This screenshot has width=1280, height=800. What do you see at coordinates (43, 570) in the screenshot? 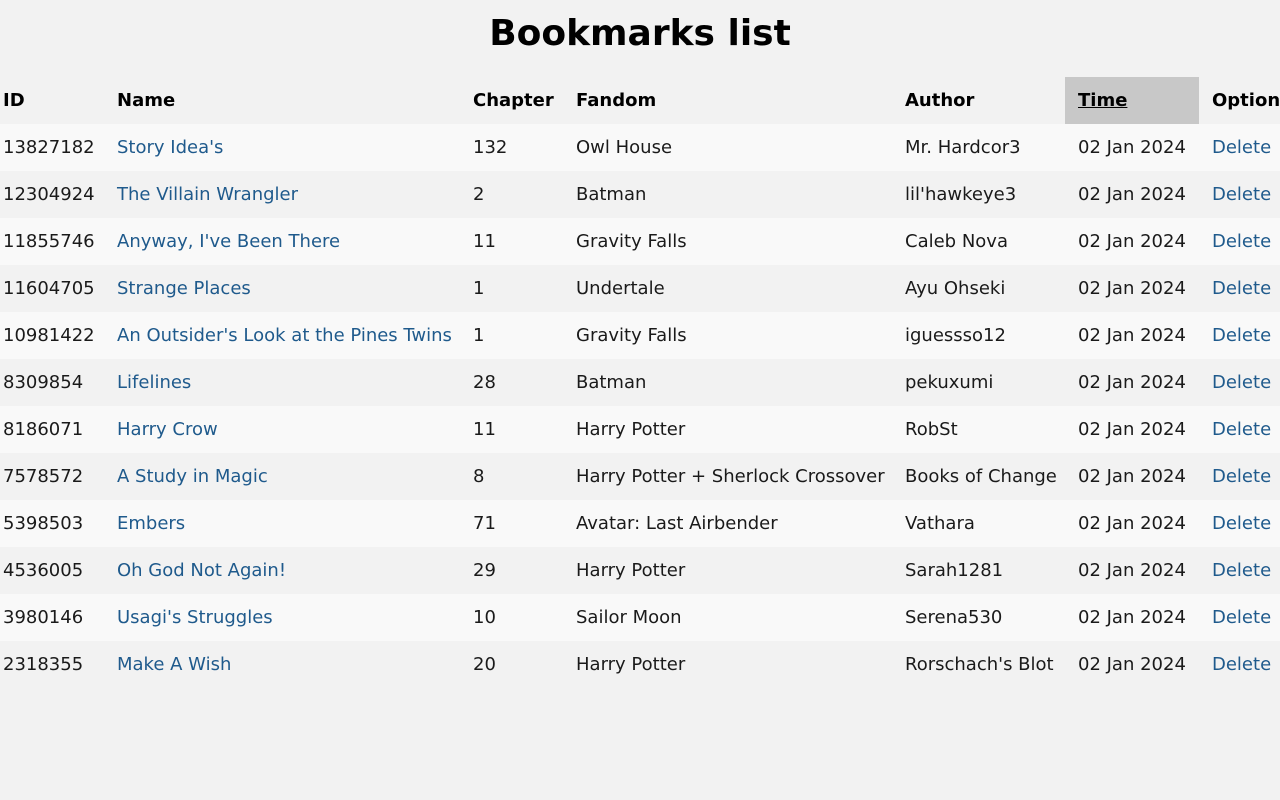
I see `bookmark-id: 4536005` at bounding box center [43, 570].